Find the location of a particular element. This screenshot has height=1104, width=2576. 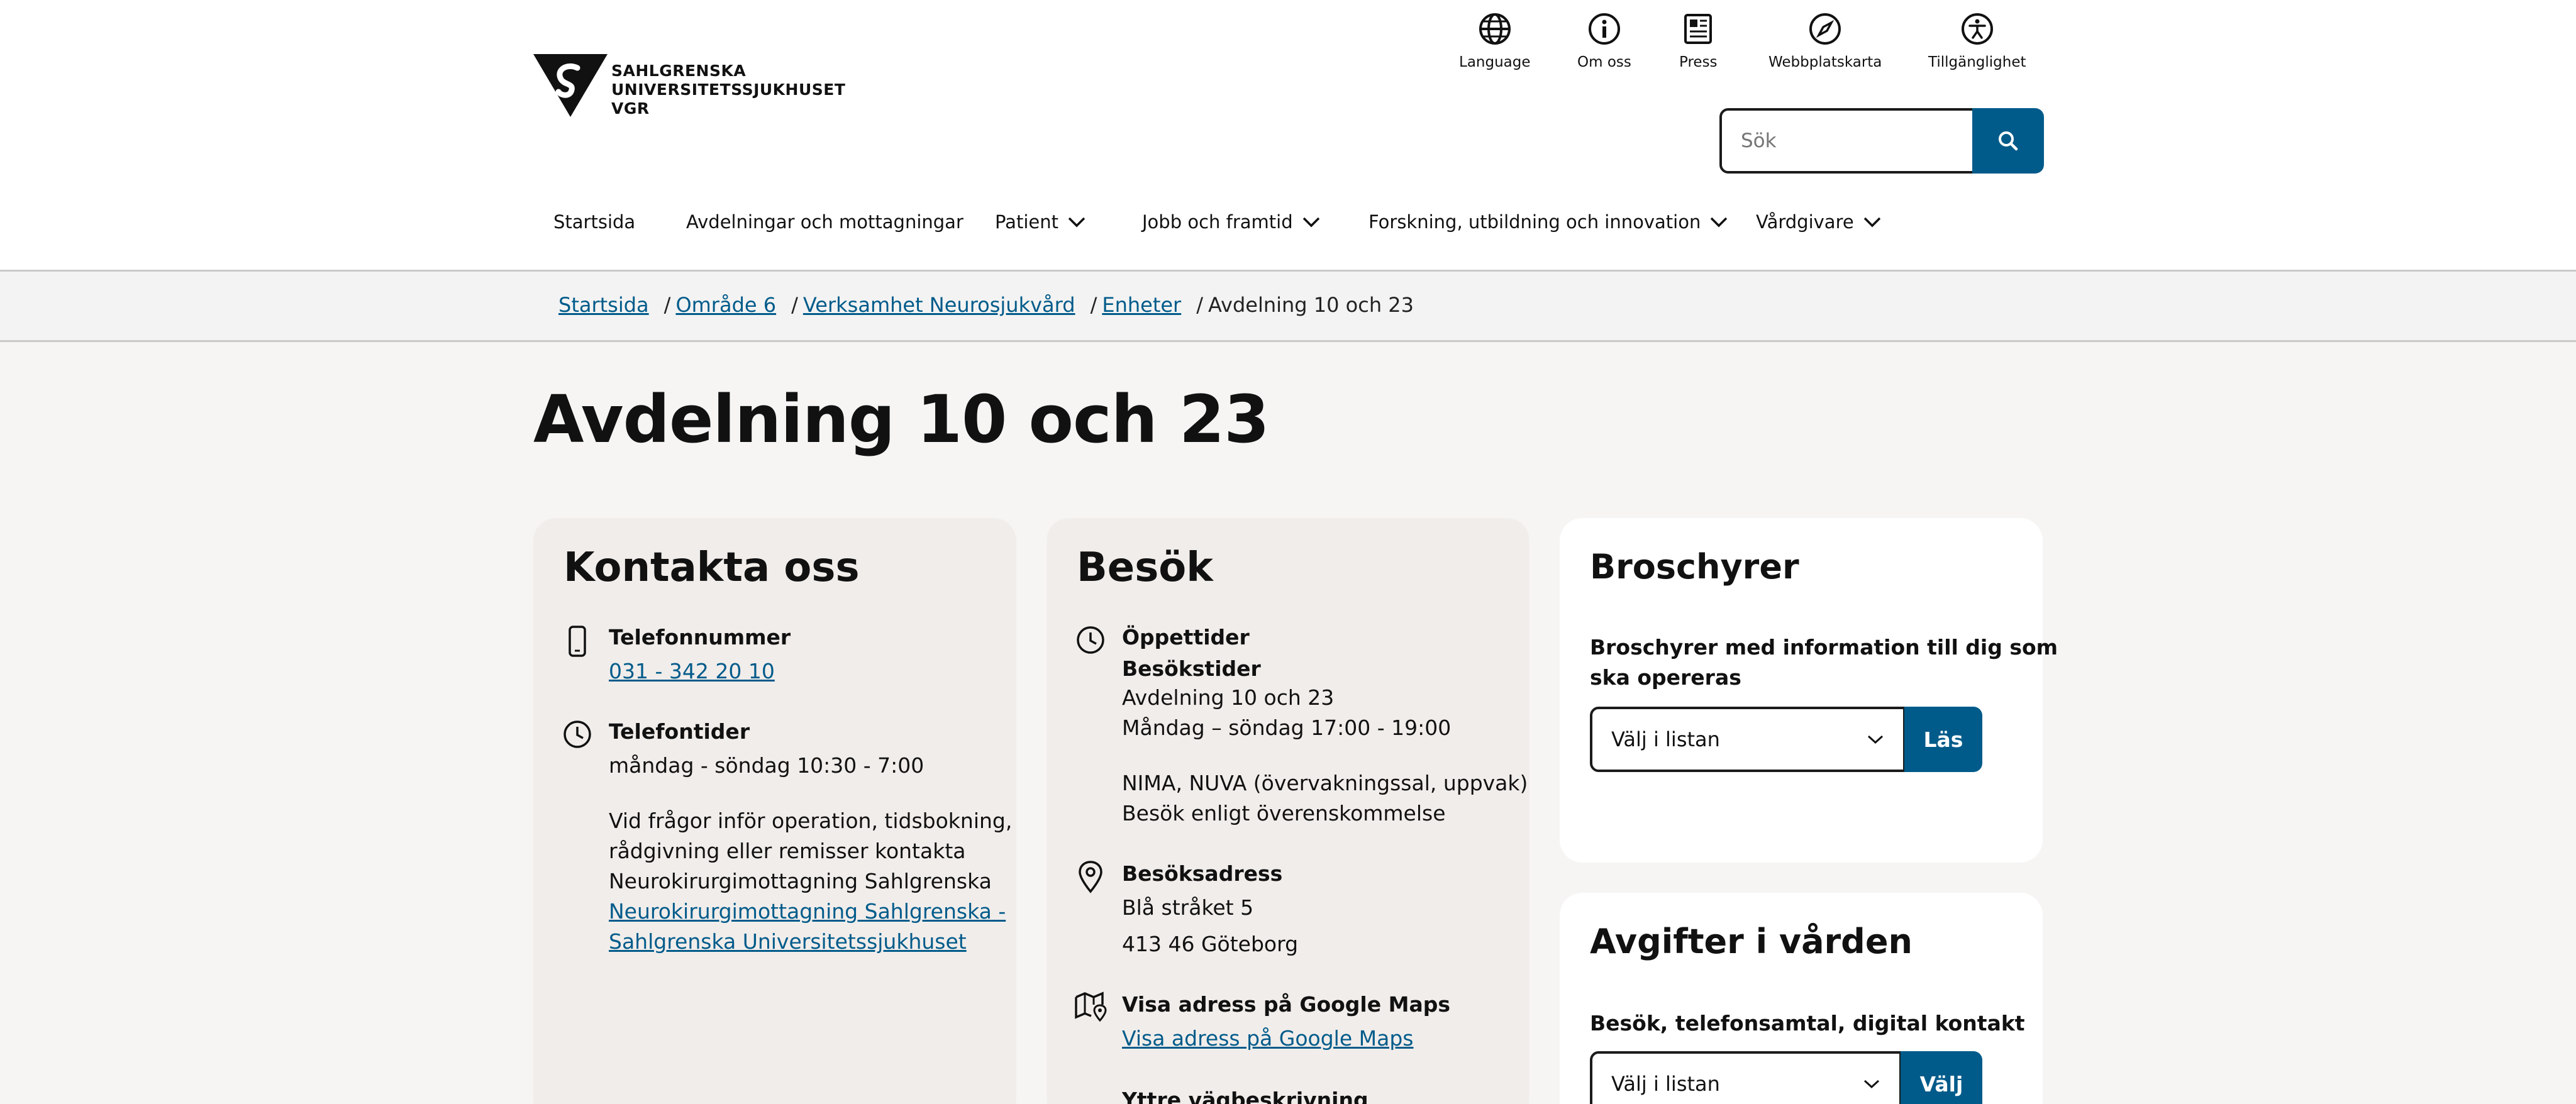

visit-directions-label: Yttre vägbeskrivning is located at coordinates (1245, 1096).